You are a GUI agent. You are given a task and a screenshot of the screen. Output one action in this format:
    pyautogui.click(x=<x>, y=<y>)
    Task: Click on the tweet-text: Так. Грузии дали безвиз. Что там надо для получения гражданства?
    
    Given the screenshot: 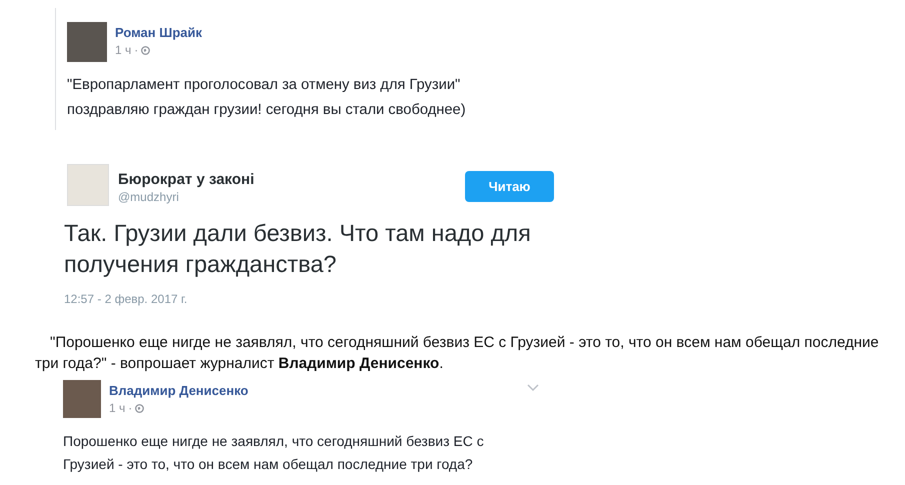 What is the action you would take?
    pyautogui.click(x=298, y=249)
    